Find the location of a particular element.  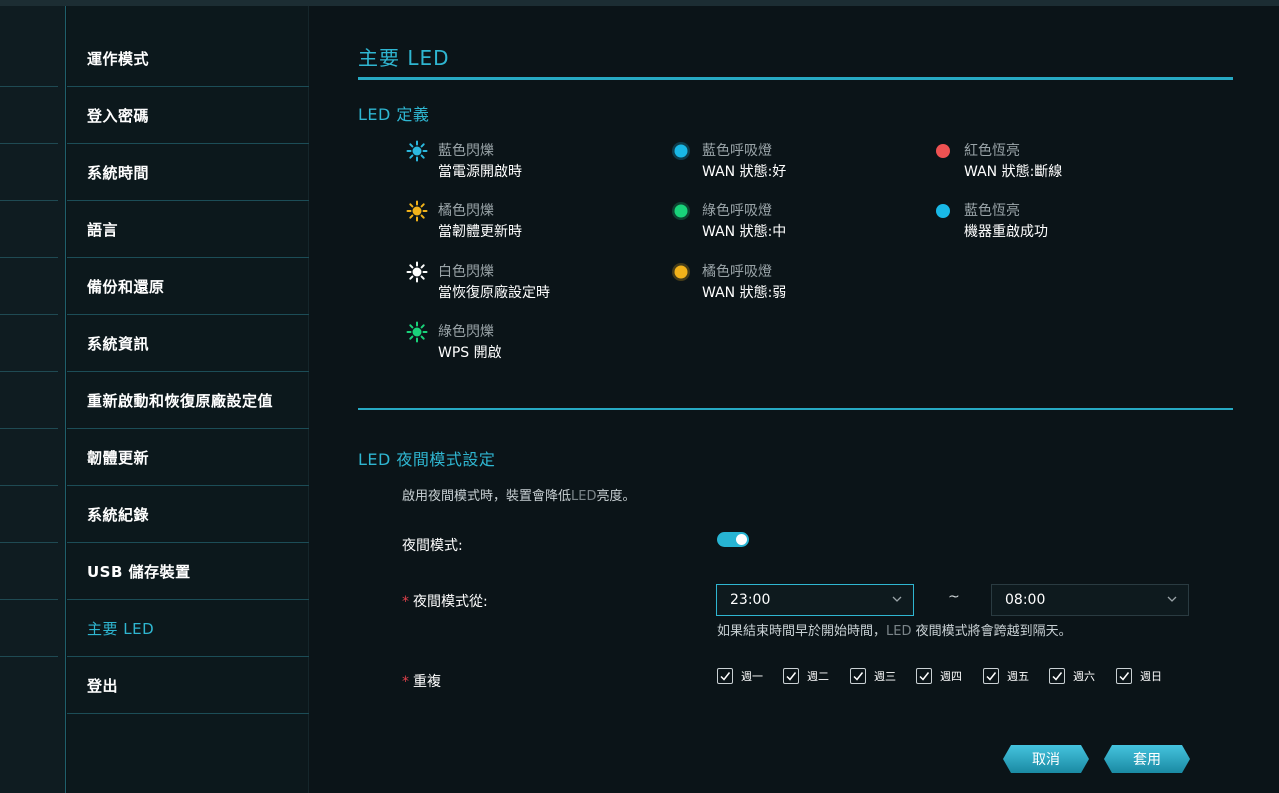

sidebar-item-reboot-reset: 重新啟動和恢復原廠設定值 is located at coordinates (188, 400).